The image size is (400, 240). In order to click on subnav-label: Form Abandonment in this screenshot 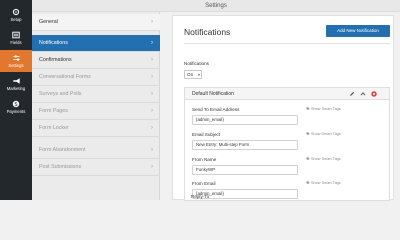, I will do `click(62, 150)`.